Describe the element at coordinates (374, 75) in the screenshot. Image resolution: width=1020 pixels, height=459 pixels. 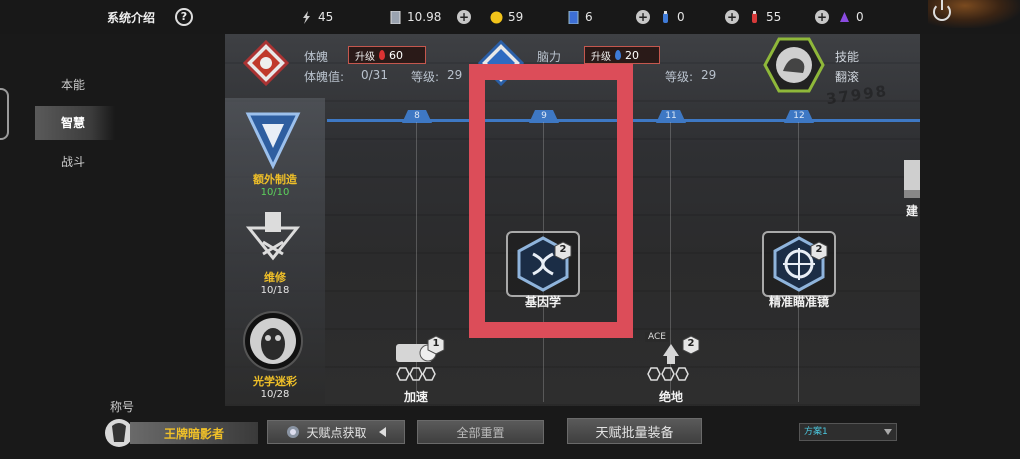
I see `physique-value: 0/31` at that location.